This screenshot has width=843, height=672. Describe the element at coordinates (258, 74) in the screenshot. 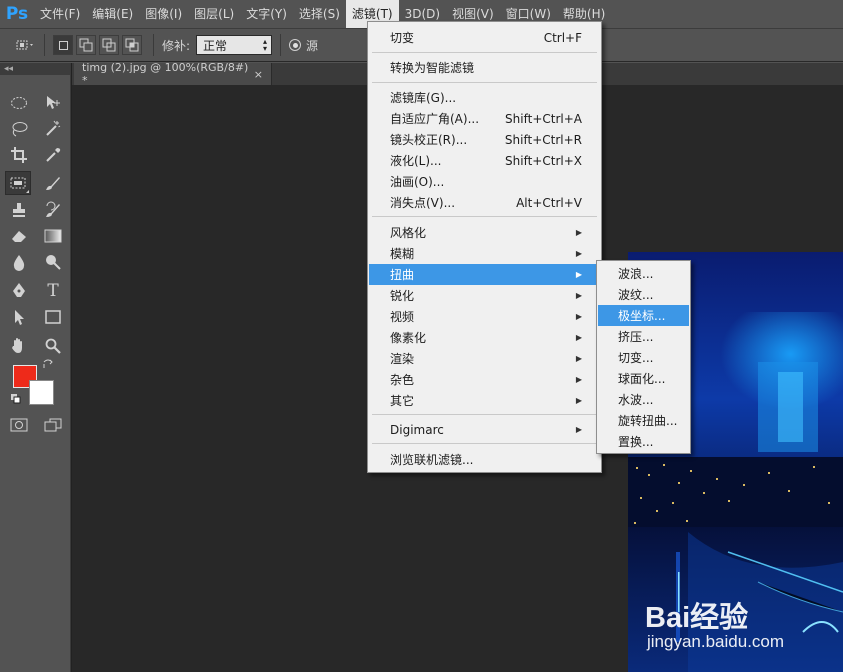

I see `close-tab-icon: ×` at that location.